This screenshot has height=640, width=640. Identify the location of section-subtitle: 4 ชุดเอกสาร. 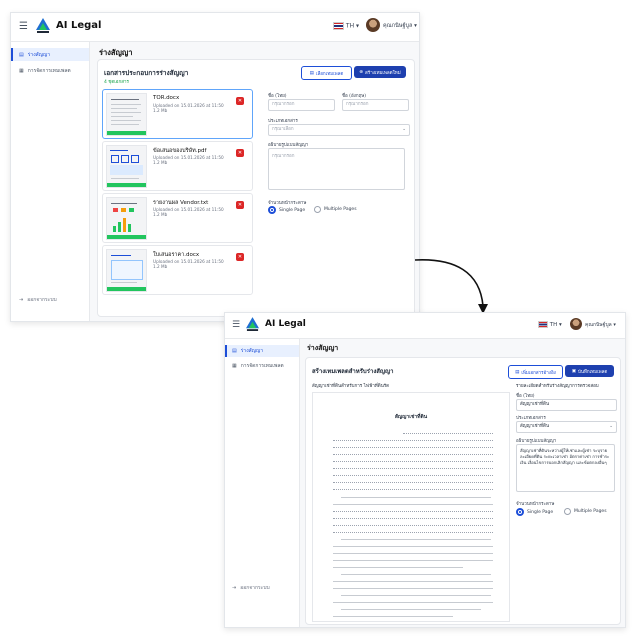
(116, 82).